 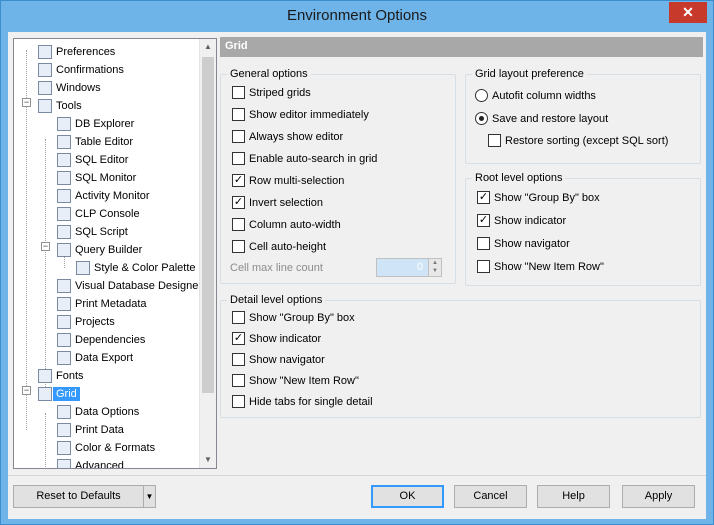 What do you see at coordinates (103, 196) in the screenshot?
I see `tree-item: Activity Monitor` at bounding box center [103, 196].